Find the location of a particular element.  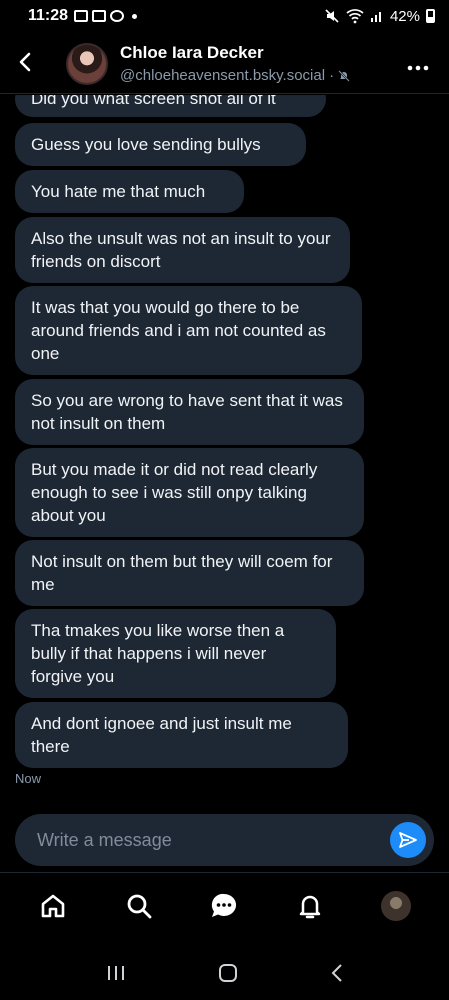

nav-home is located at coordinates (53, 906).